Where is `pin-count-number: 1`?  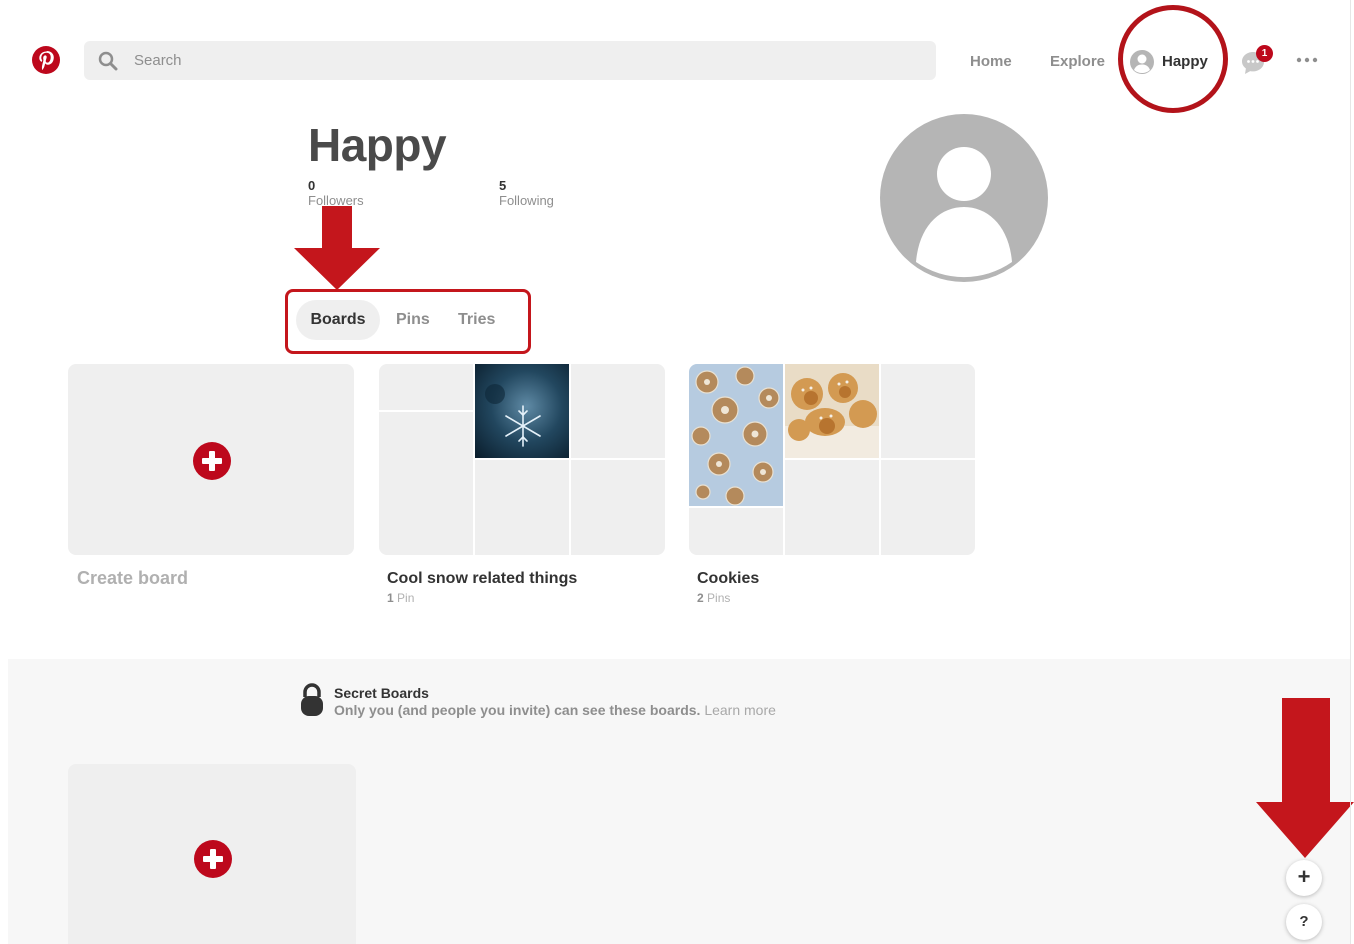 pin-count-number: 1 is located at coordinates (390, 598).